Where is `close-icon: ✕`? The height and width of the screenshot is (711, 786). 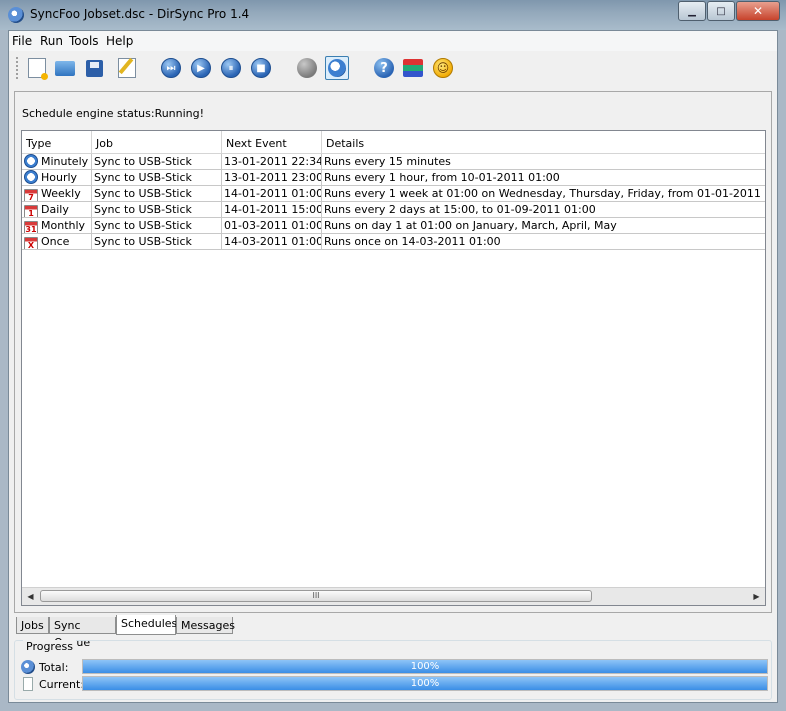
close-icon: ✕ is located at coordinates (758, 11).